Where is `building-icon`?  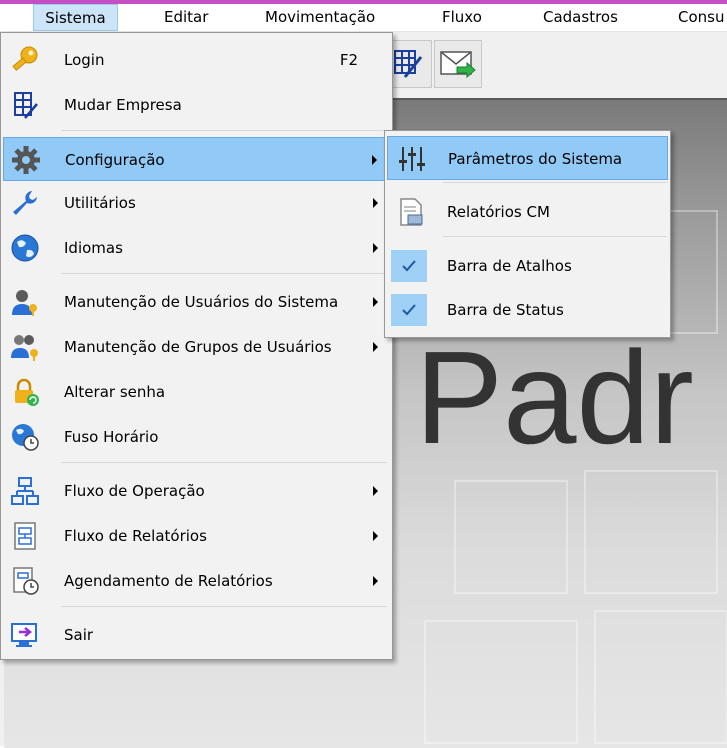 building-icon is located at coordinates (25, 105).